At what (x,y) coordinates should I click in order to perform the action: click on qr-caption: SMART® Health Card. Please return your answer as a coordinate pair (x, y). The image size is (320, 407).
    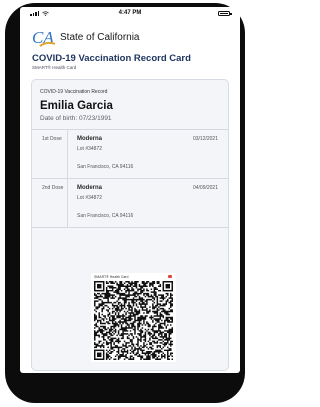
    Looking at the image, I should click on (111, 277).